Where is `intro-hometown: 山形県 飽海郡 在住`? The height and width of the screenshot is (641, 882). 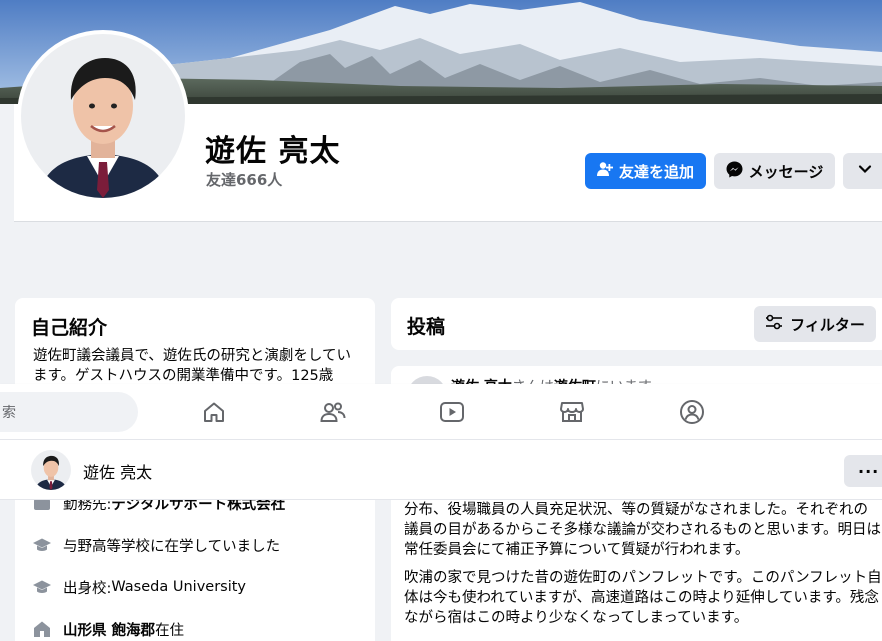
intro-hometown: 山形県 飽海郡 在住 is located at coordinates (107, 629).